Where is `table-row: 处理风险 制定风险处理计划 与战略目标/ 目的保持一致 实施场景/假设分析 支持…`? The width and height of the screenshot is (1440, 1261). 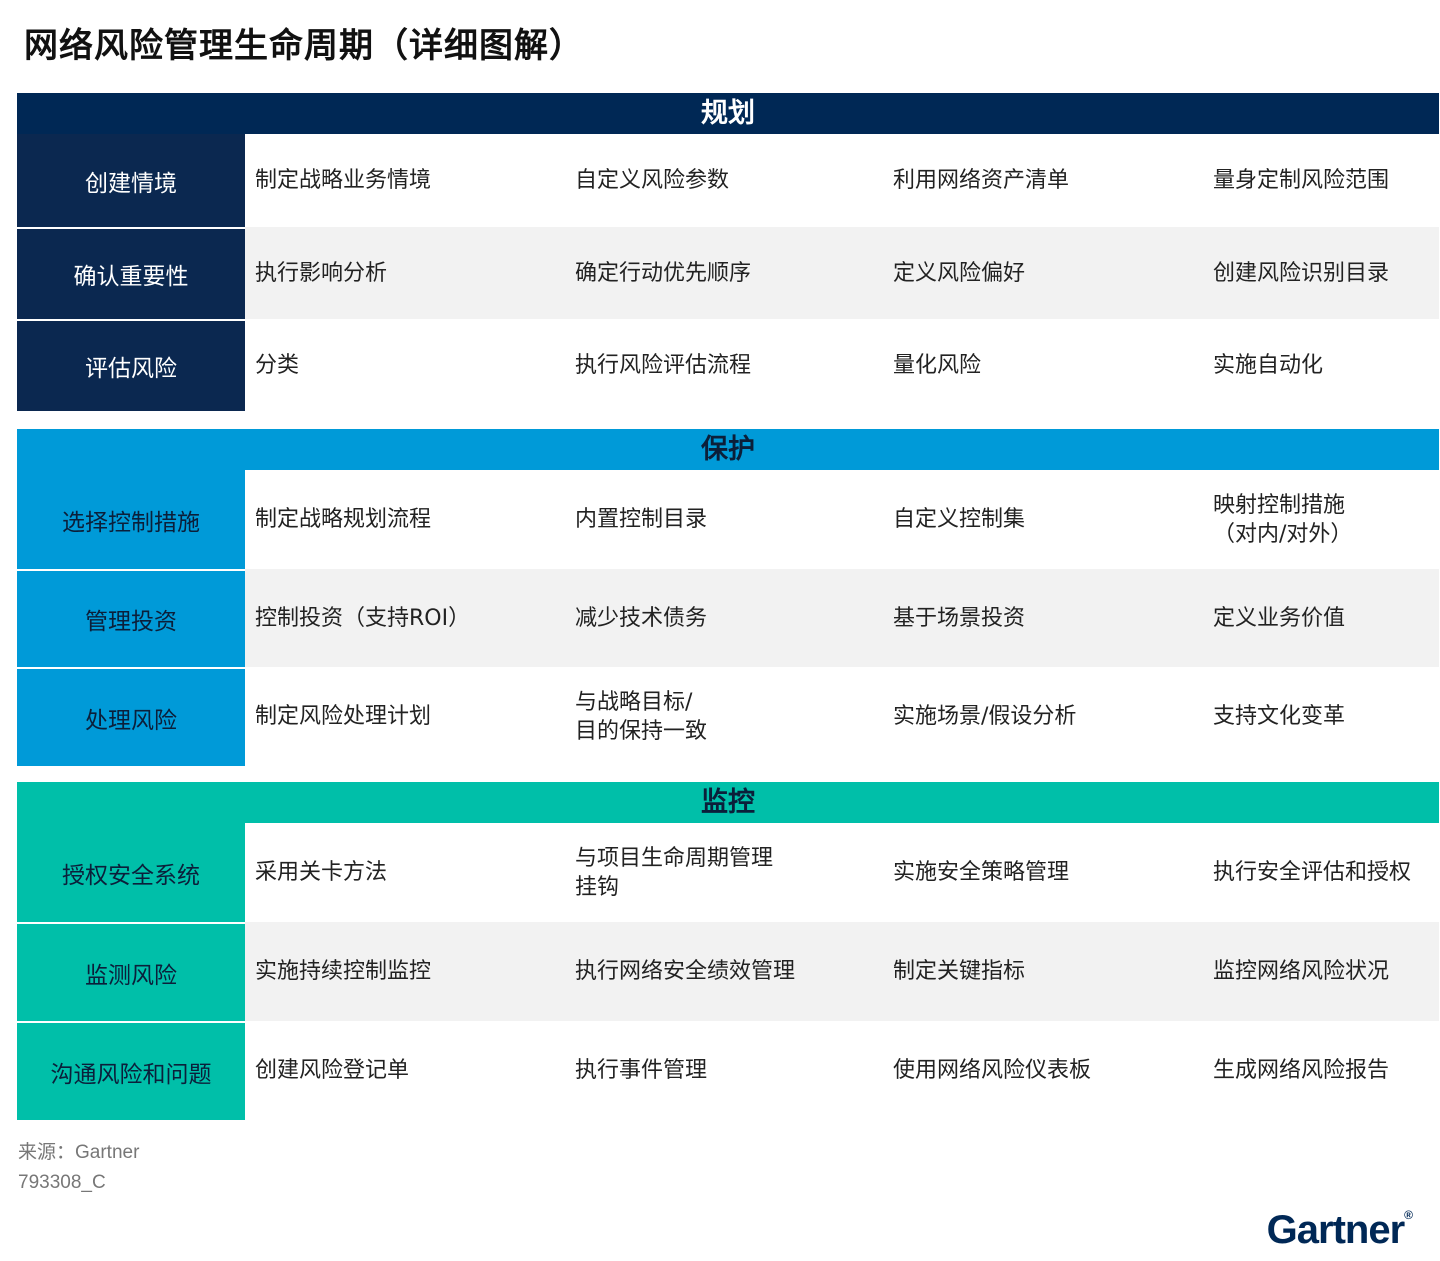 table-row: 处理风险 制定风险处理计划 与战略目标/ 目的保持一致 实施场景/假设分析 支持… is located at coordinates (728, 716).